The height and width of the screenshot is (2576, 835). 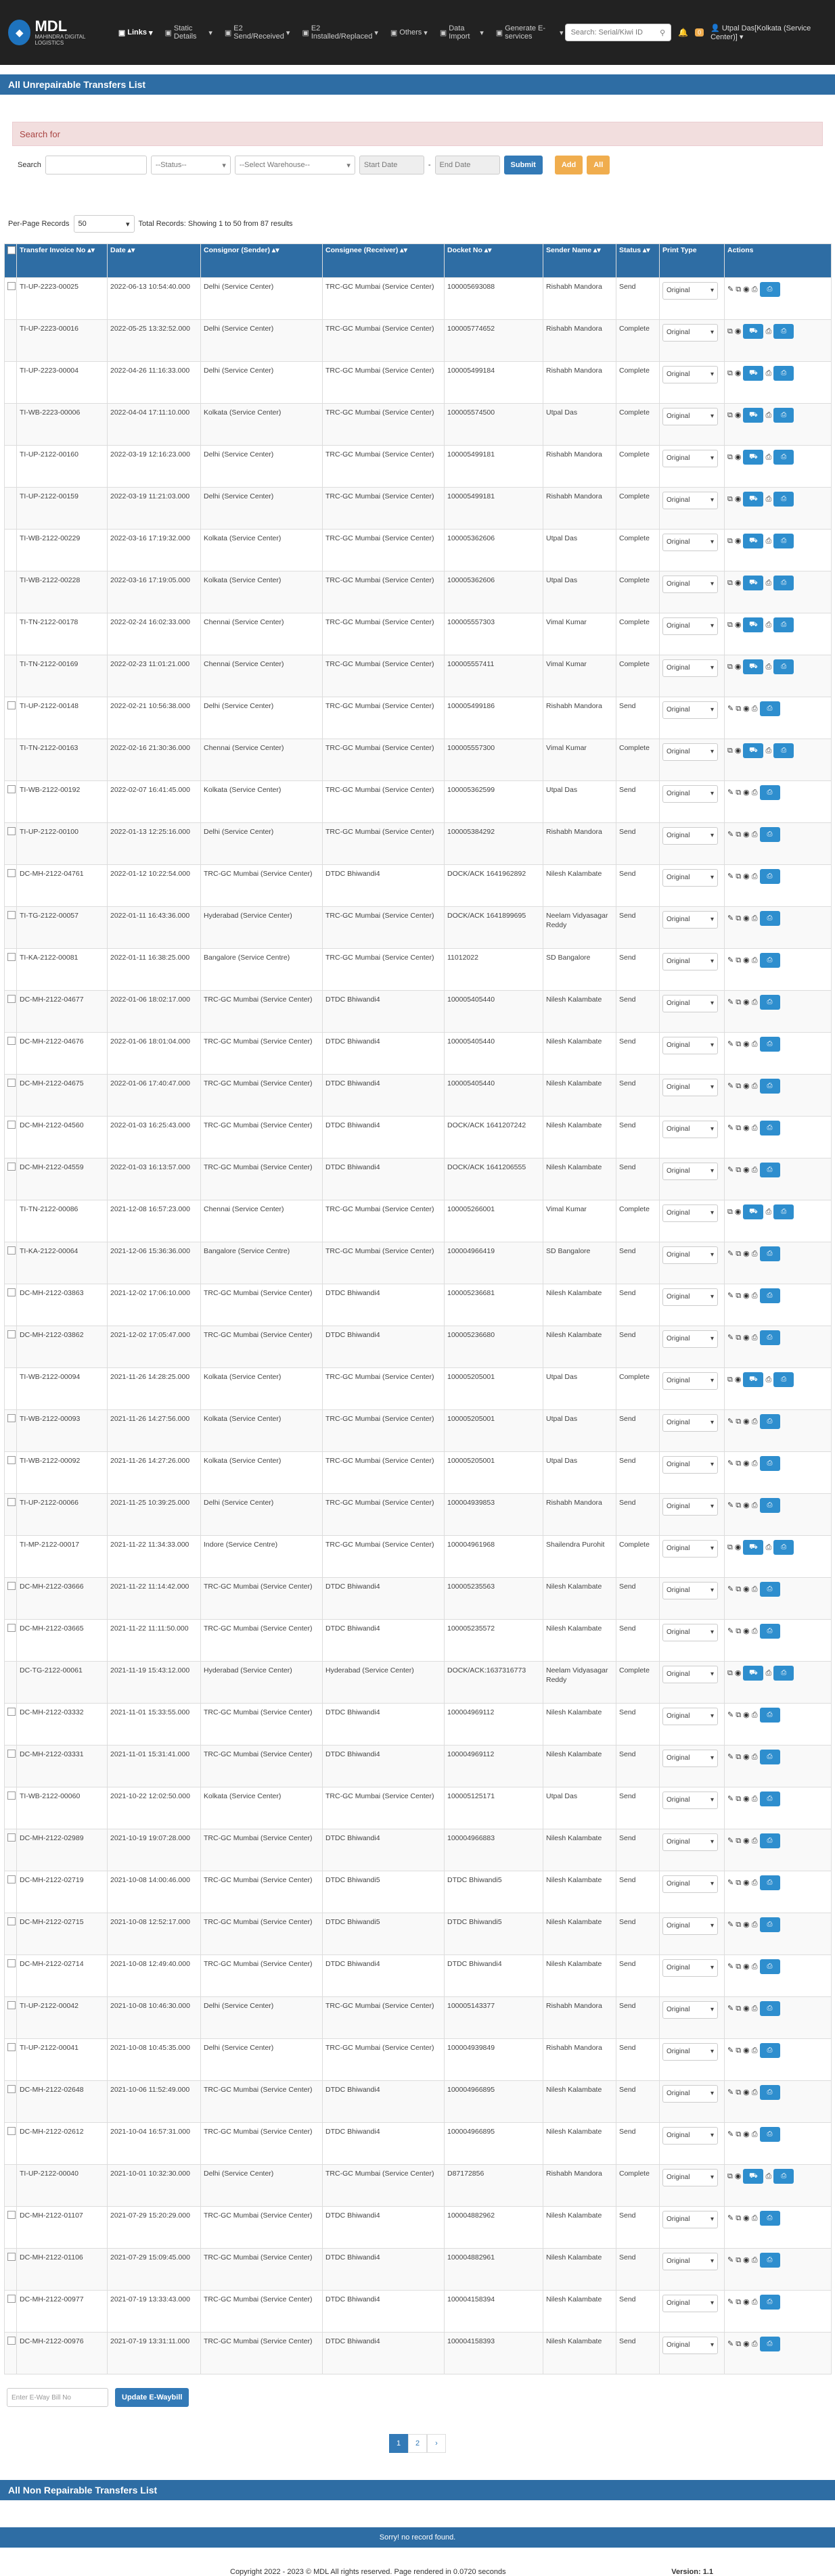 What do you see at coordinates (409, 32) in the screenshot?
I see `nav-item-4: ▣ Others ▾` at bounding box center [409, 32].